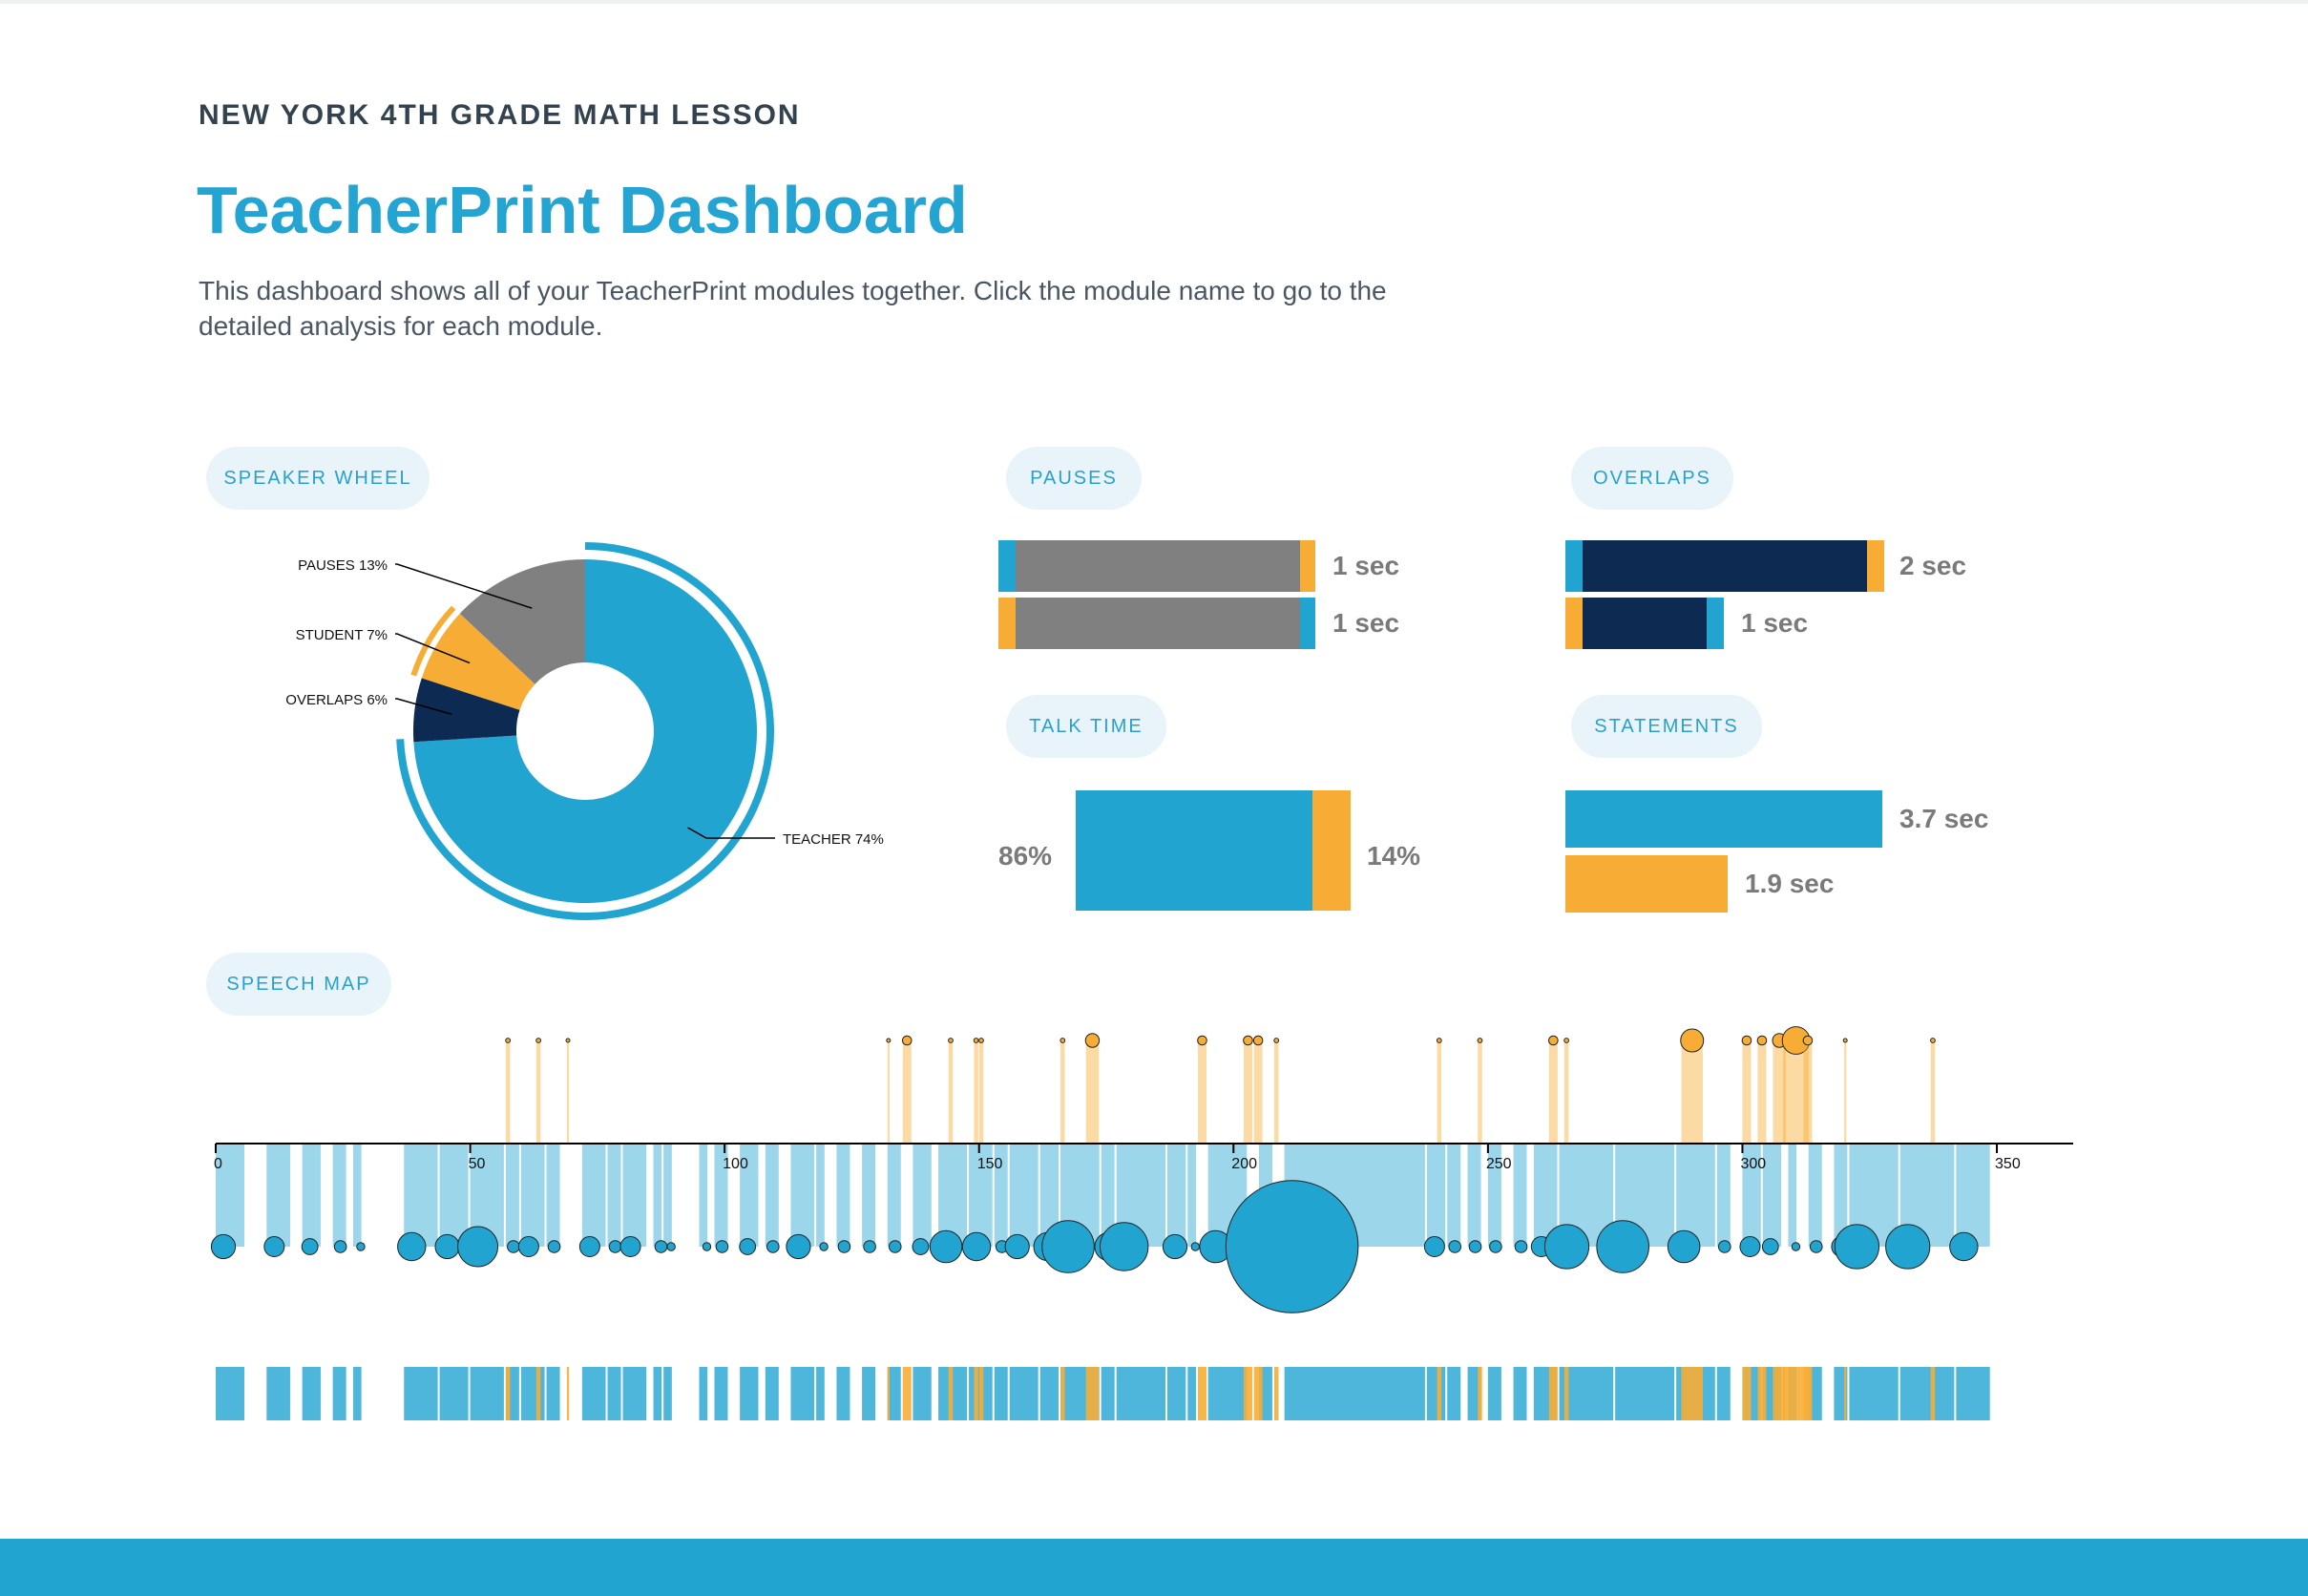 The height and width of the screenshot is (1596, 2308). What do you see at coordinates (1154, 2) in the screenshot?
I see `top-edge` at bounding box center [1154, 2].